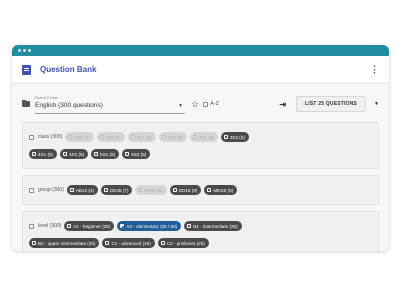 The height and width of the screenshot is (300, 400). I want to click on filter-chip: 5S2 (5), so click(136, 154).